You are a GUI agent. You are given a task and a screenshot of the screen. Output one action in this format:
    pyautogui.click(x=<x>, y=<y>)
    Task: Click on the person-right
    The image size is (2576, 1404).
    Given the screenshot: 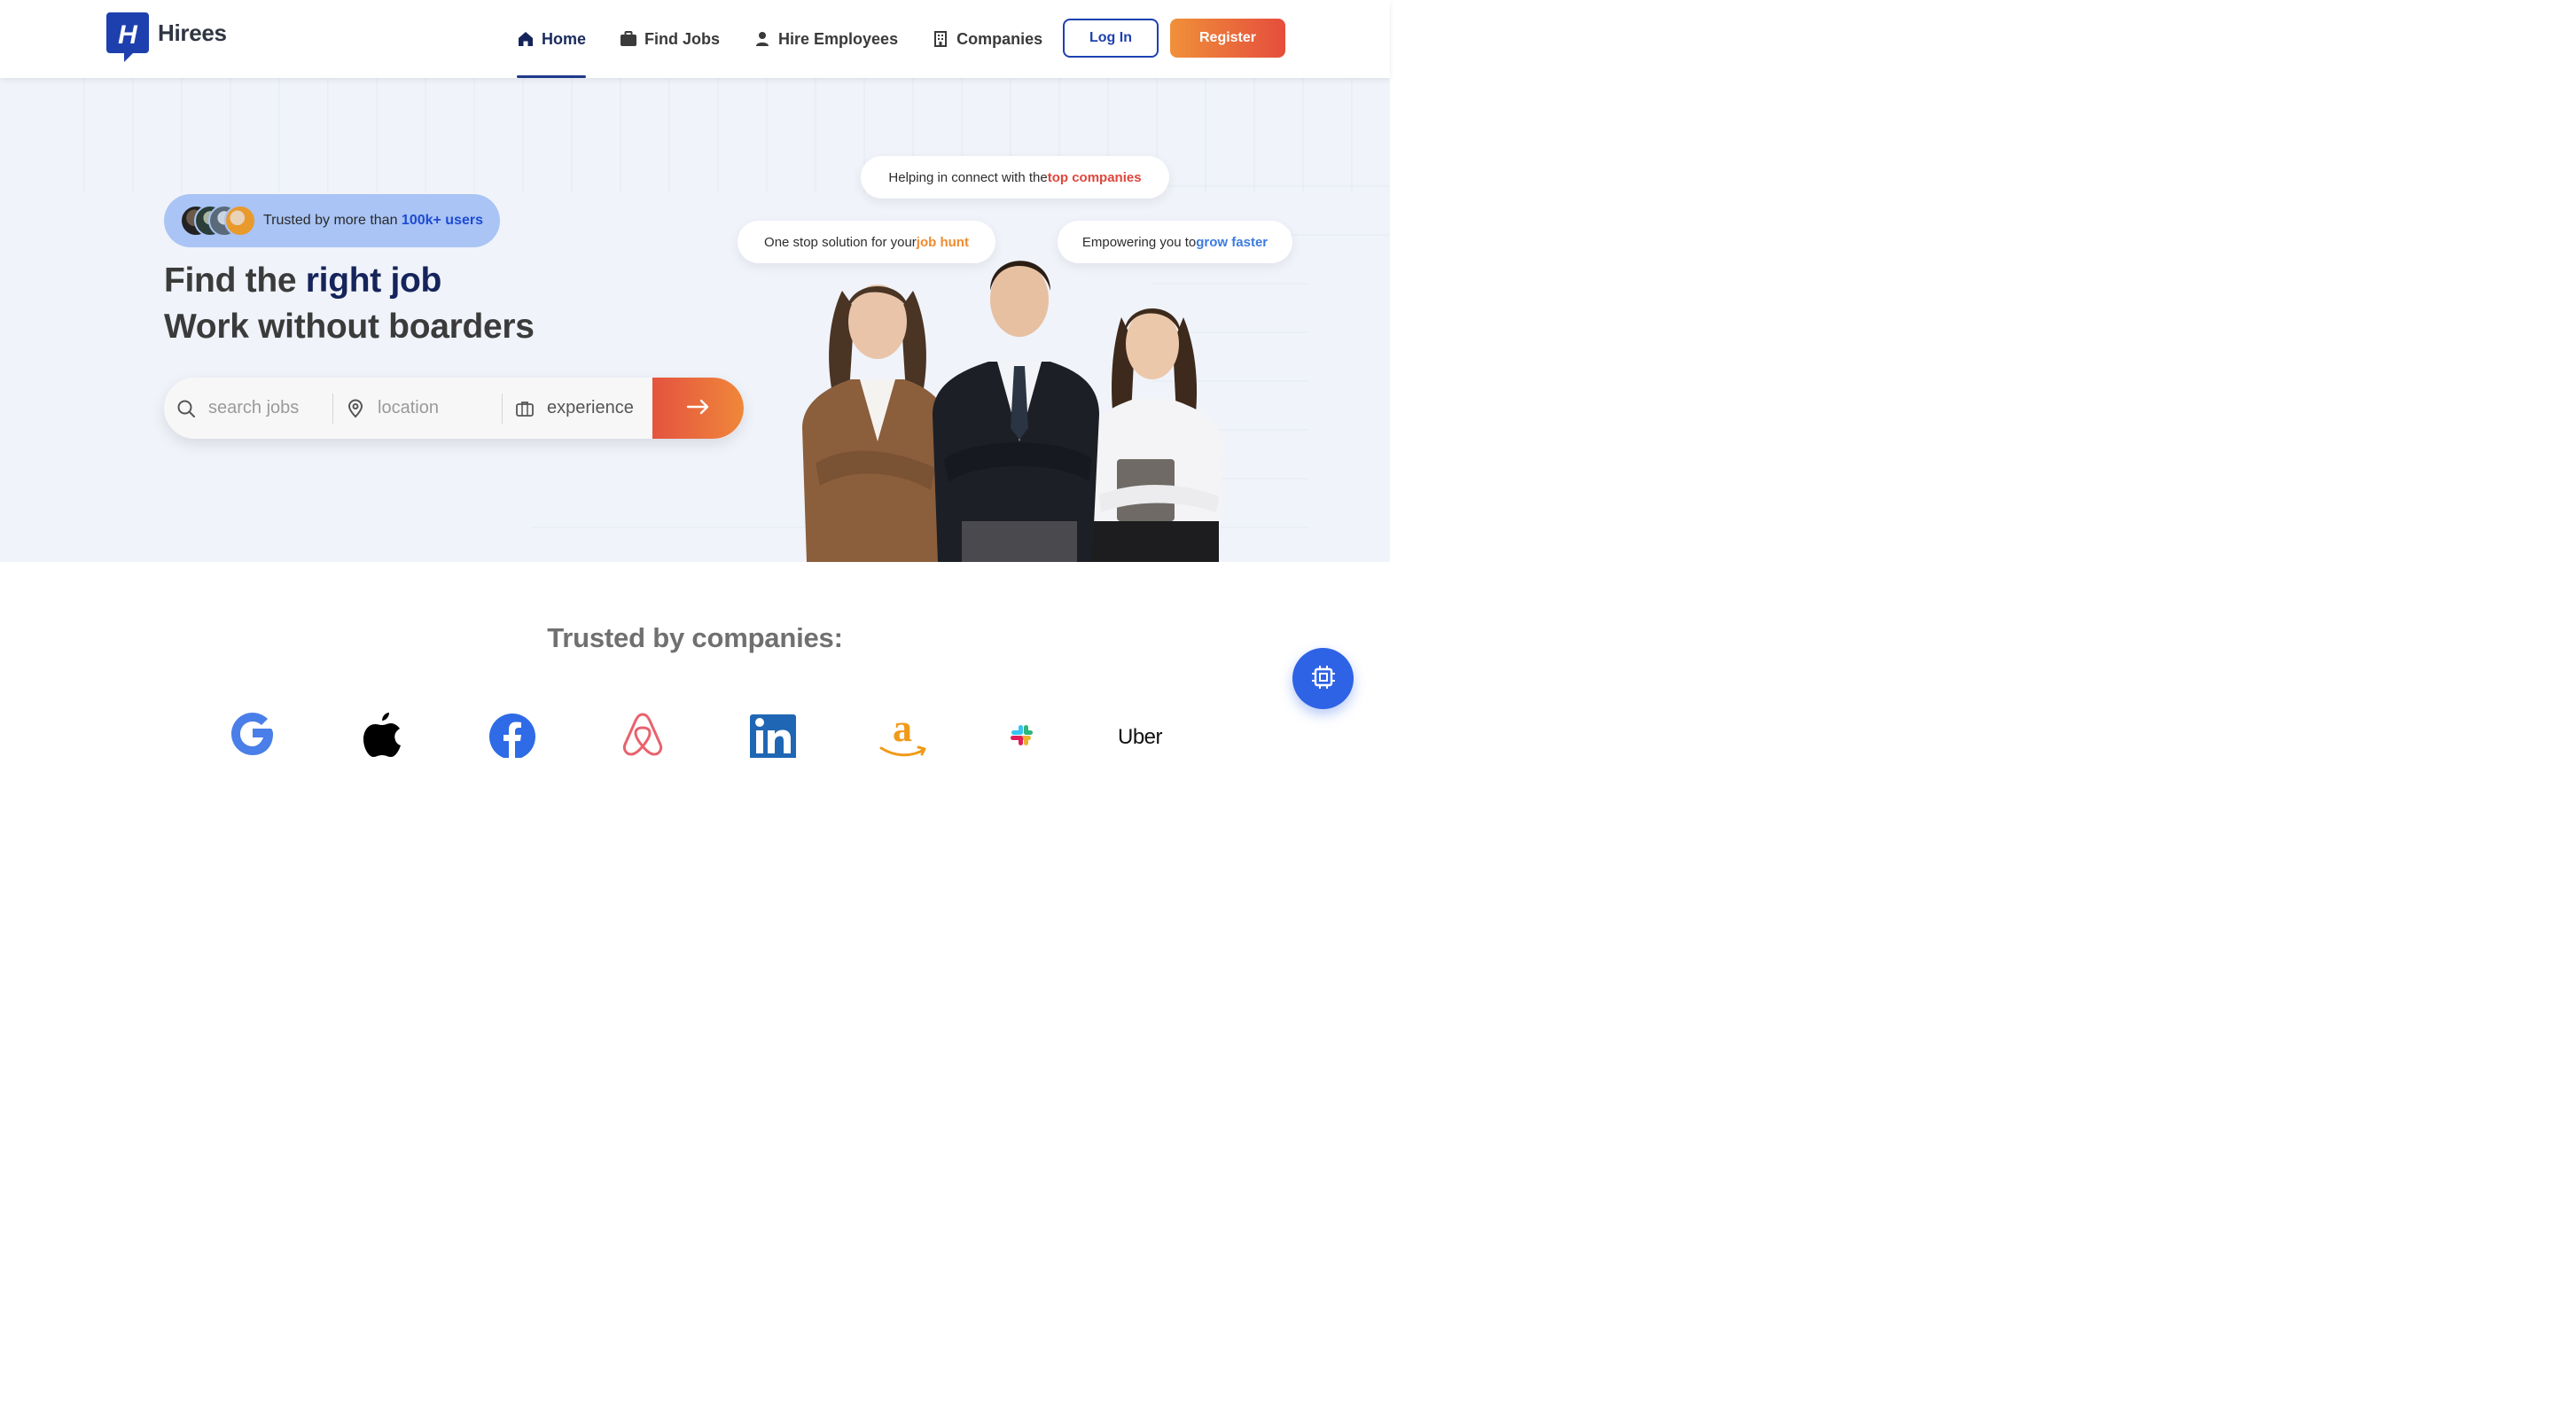 What is the action you would take?
    pyautogui.click(x=1155, y=435)
    